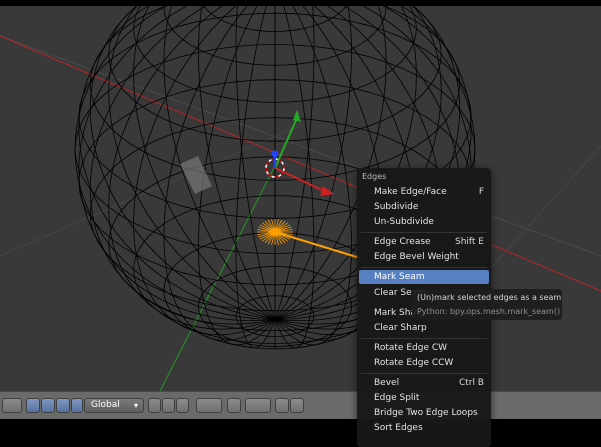 The height and width of the screenshot is (447, 601). I want to click on orientation-select: Global ▾, so click(114, 405).